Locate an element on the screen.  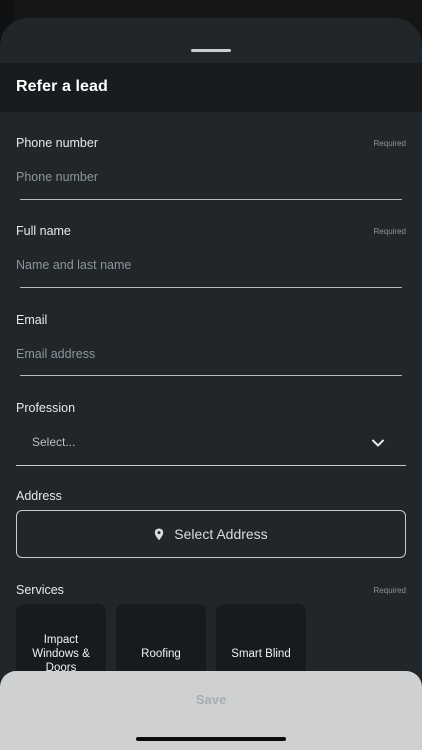
service-card-label: Smart Blind is located at coordinates (261, 654).